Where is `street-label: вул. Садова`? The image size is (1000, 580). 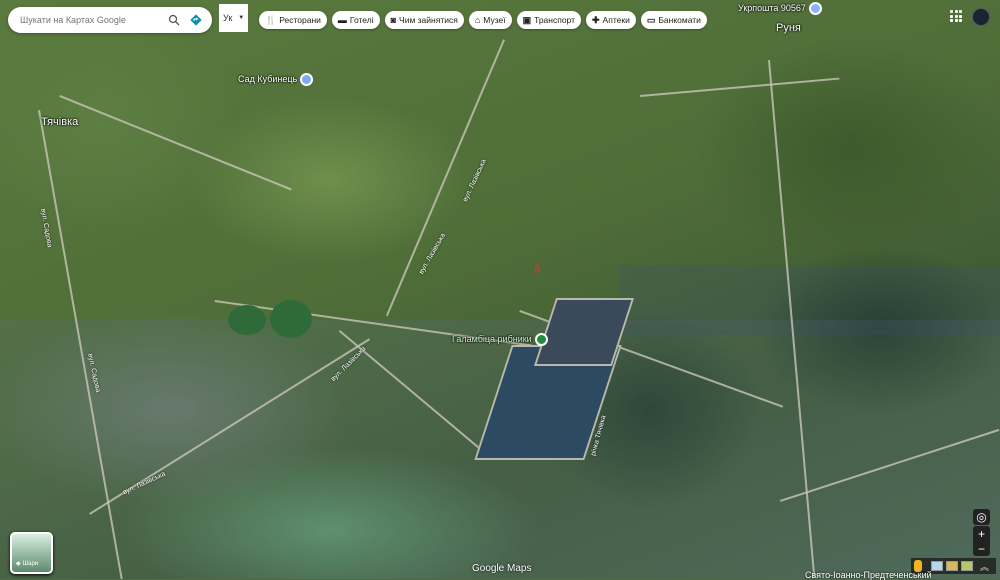
street-label: вул. Садова is located at coordinates (46, 228).